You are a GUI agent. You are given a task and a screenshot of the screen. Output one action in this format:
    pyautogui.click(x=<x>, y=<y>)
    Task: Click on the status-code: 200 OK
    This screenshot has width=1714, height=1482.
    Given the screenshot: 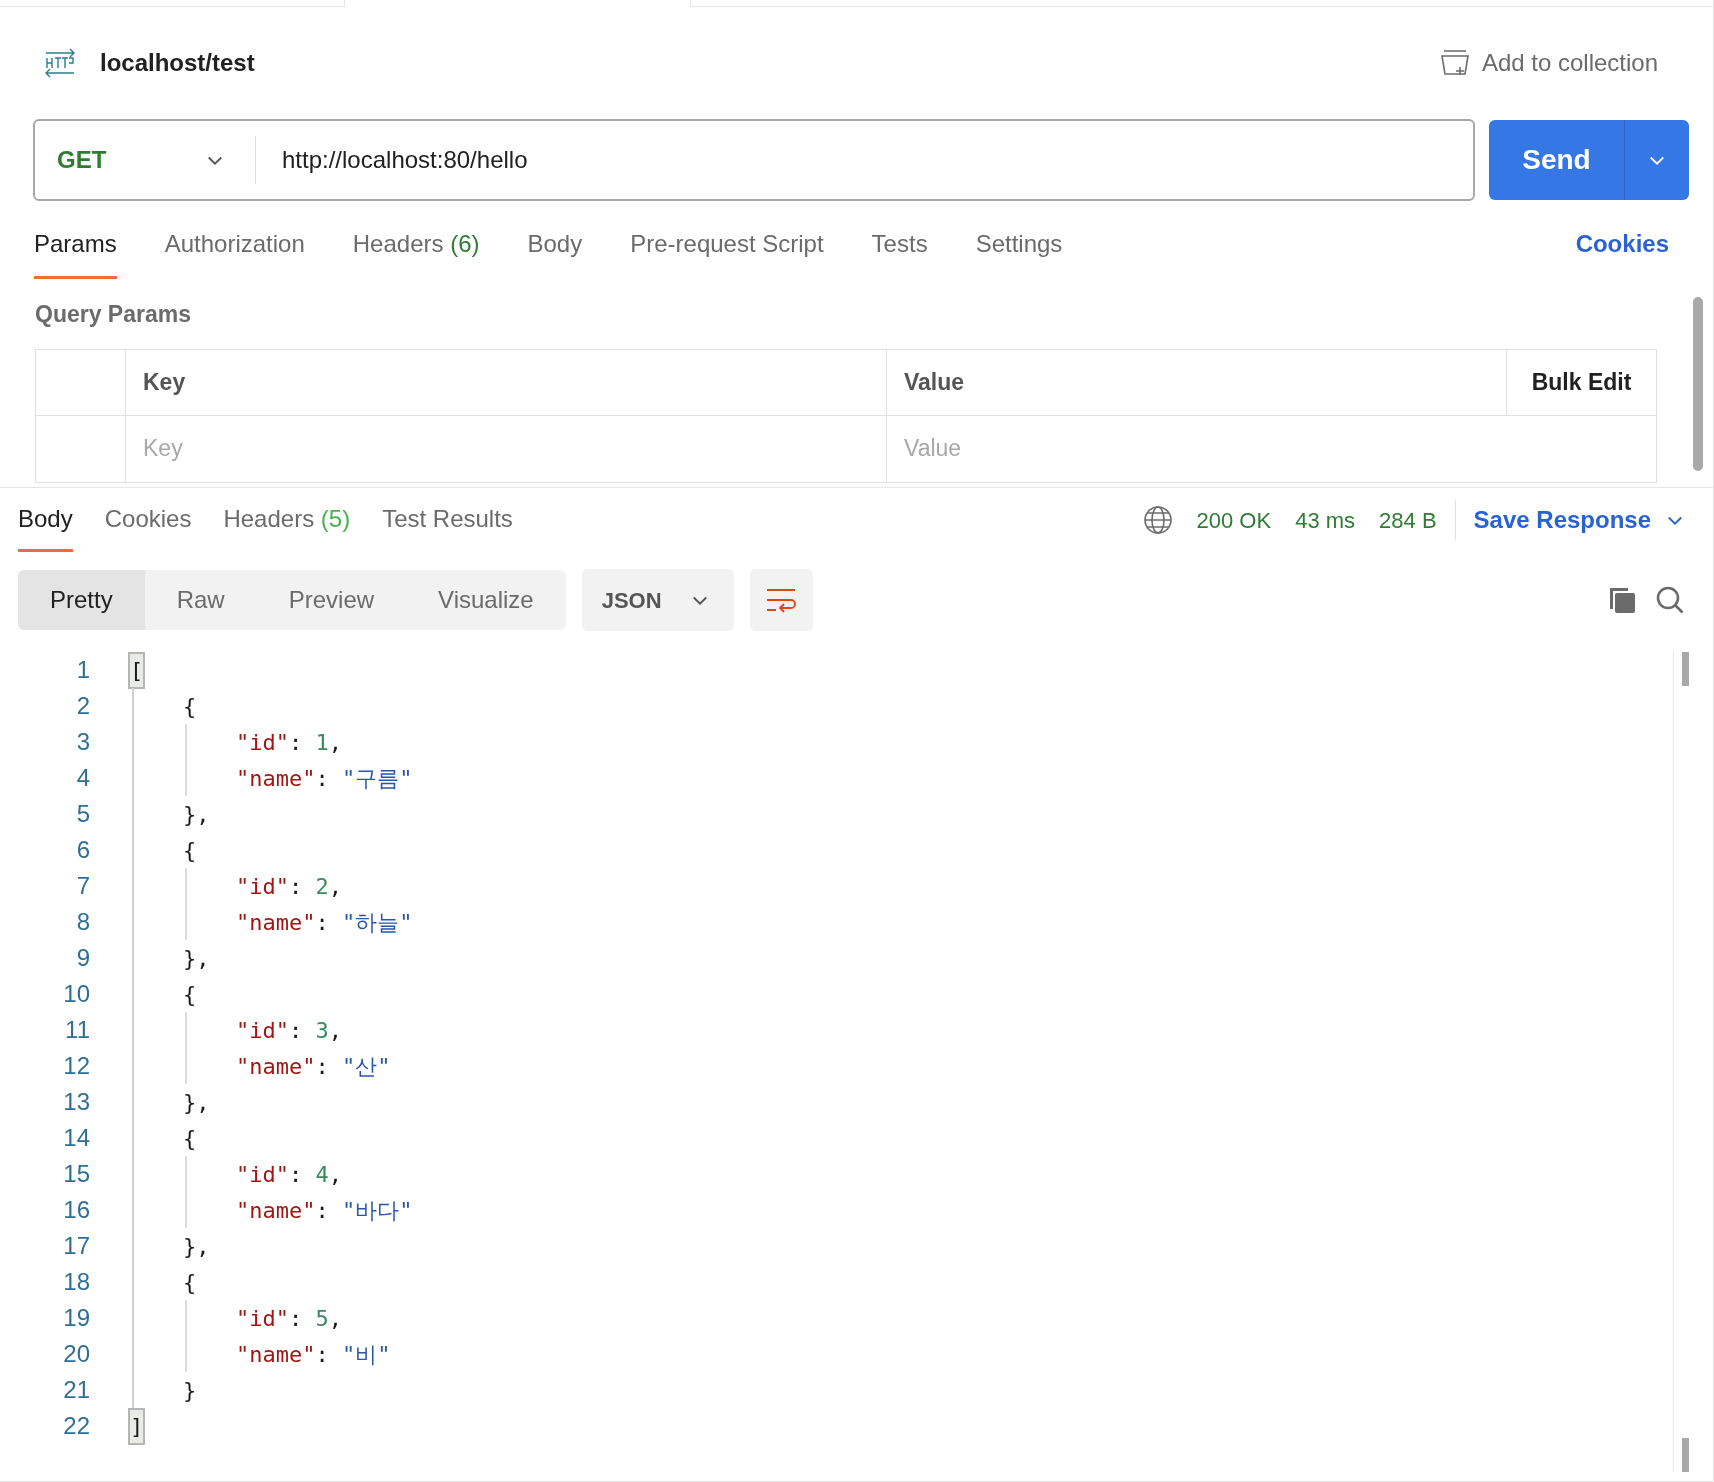 What is the action you would take?
    pyautogui.click(x=1234, y=520)
    